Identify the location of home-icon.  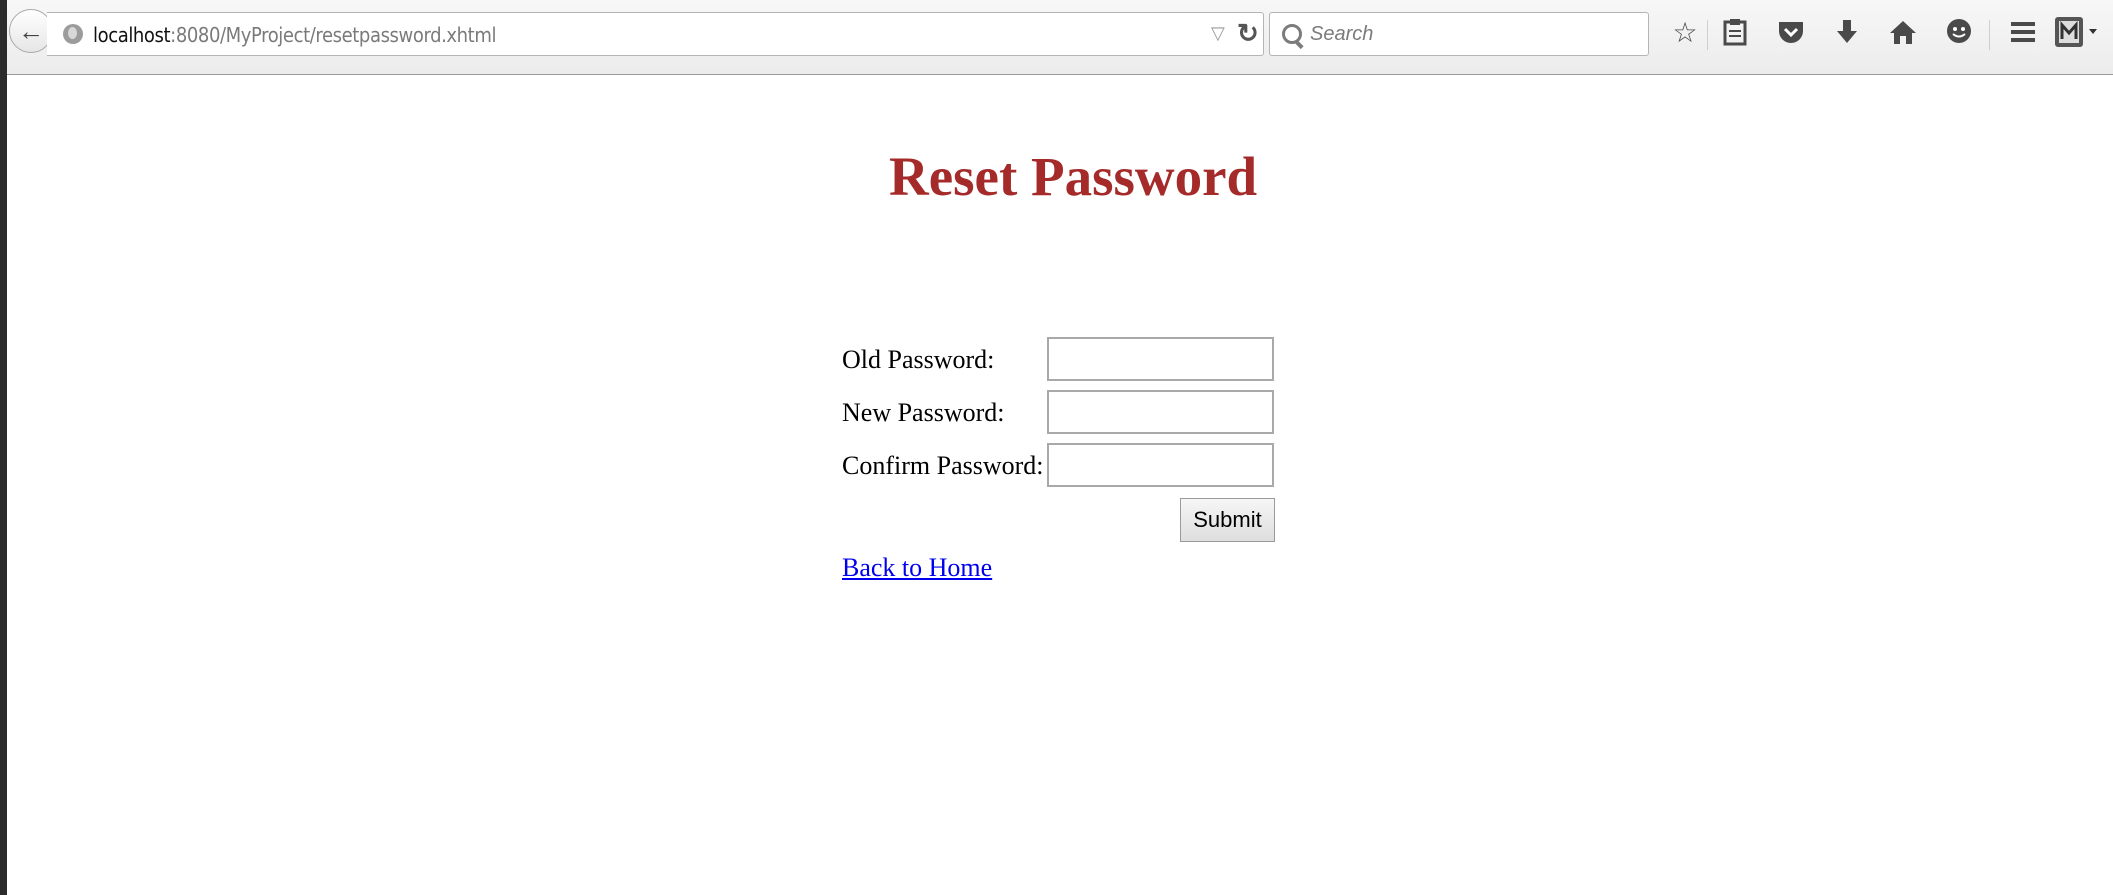
(1903, 32).